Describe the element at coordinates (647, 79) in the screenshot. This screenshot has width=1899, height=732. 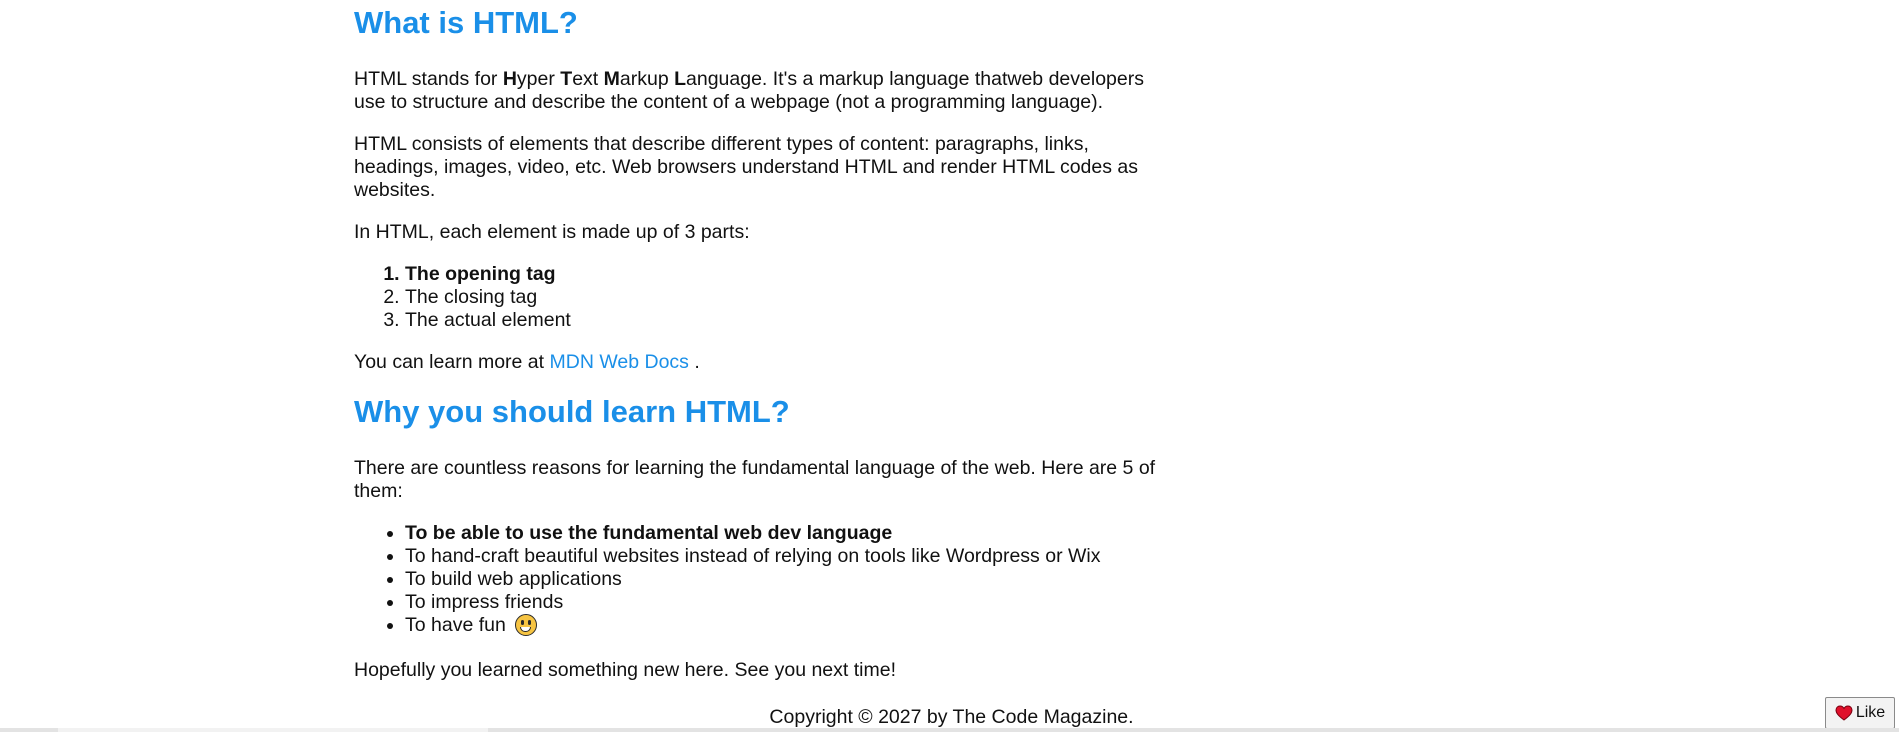
I see `text-segment: arkup` at that location.